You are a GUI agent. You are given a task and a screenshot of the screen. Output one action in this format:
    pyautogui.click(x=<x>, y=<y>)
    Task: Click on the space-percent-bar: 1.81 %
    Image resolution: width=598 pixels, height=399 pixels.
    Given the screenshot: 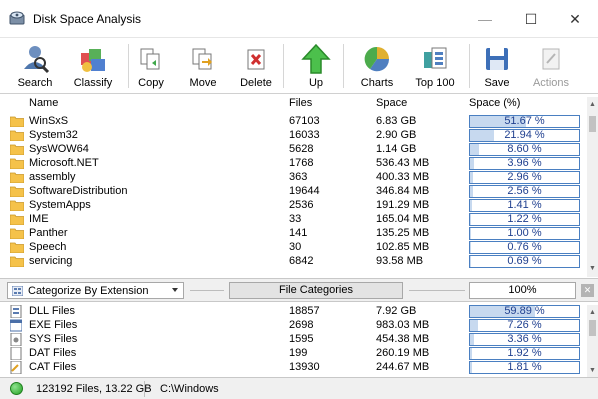 What is the action you would take?
    pyautogui.click(x=524, y=367)
    